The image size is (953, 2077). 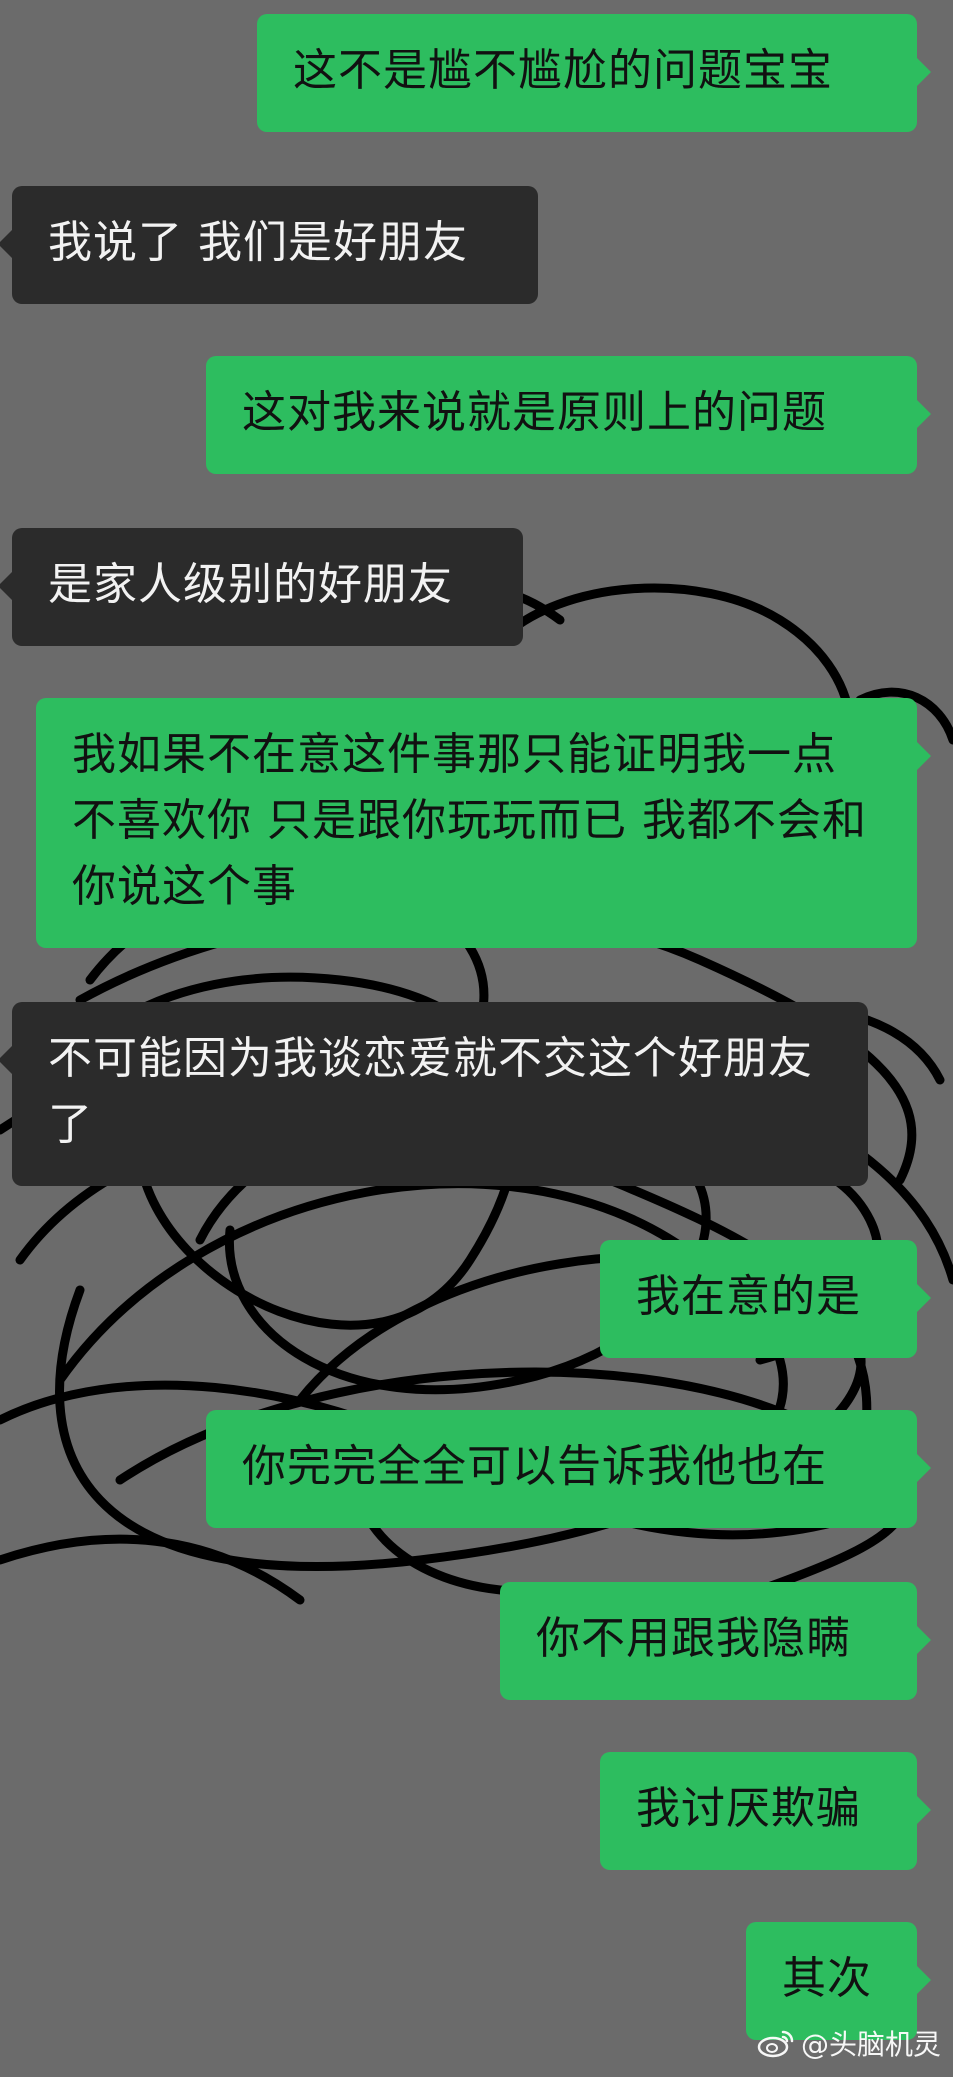 What do you see at coordinates (534, 412) in the screenshot?
I see `message-text: 这对我来说就是原则上的问题` at bounding box center [534, 412].